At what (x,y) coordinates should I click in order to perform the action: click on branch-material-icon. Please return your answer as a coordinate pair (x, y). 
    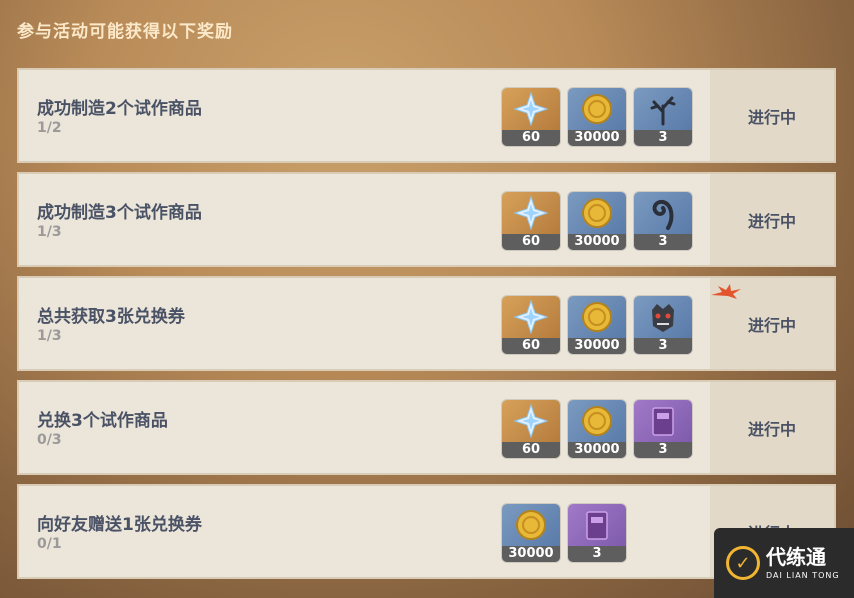
    Looking at the image, I should click on (663, 109).